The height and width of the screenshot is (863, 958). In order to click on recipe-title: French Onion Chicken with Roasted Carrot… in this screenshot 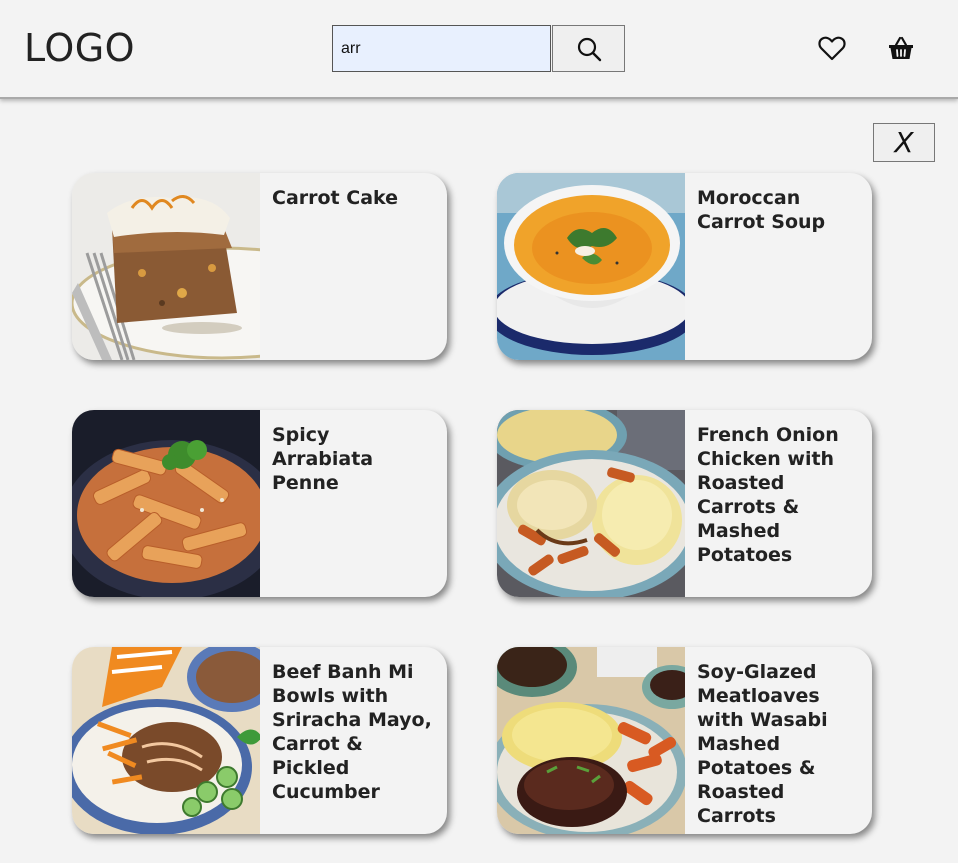, I will do `click(779, 495)`.